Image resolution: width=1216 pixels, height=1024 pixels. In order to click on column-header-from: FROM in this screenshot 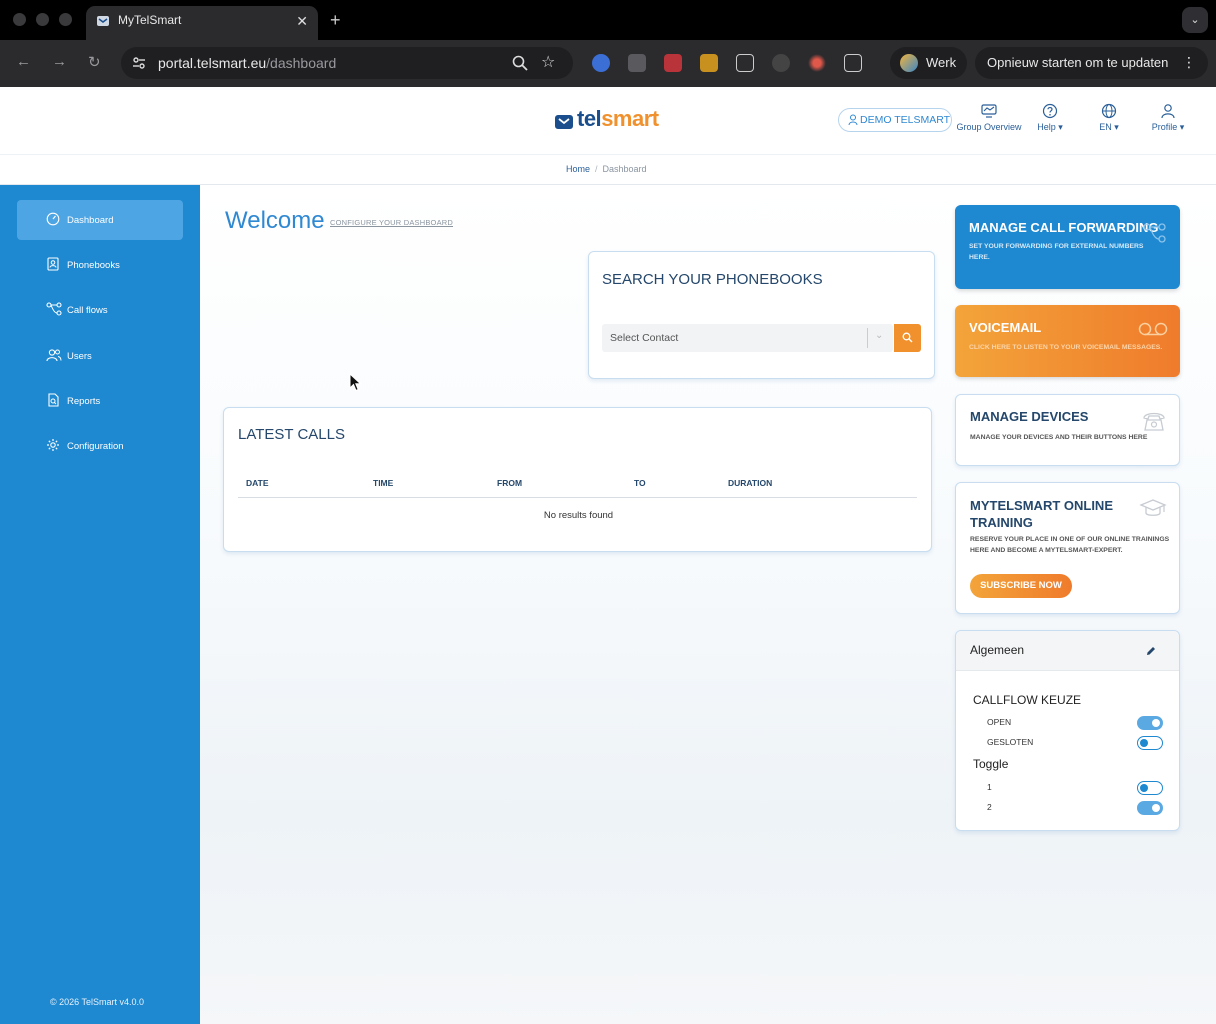, I will do `click(509, 483)`.